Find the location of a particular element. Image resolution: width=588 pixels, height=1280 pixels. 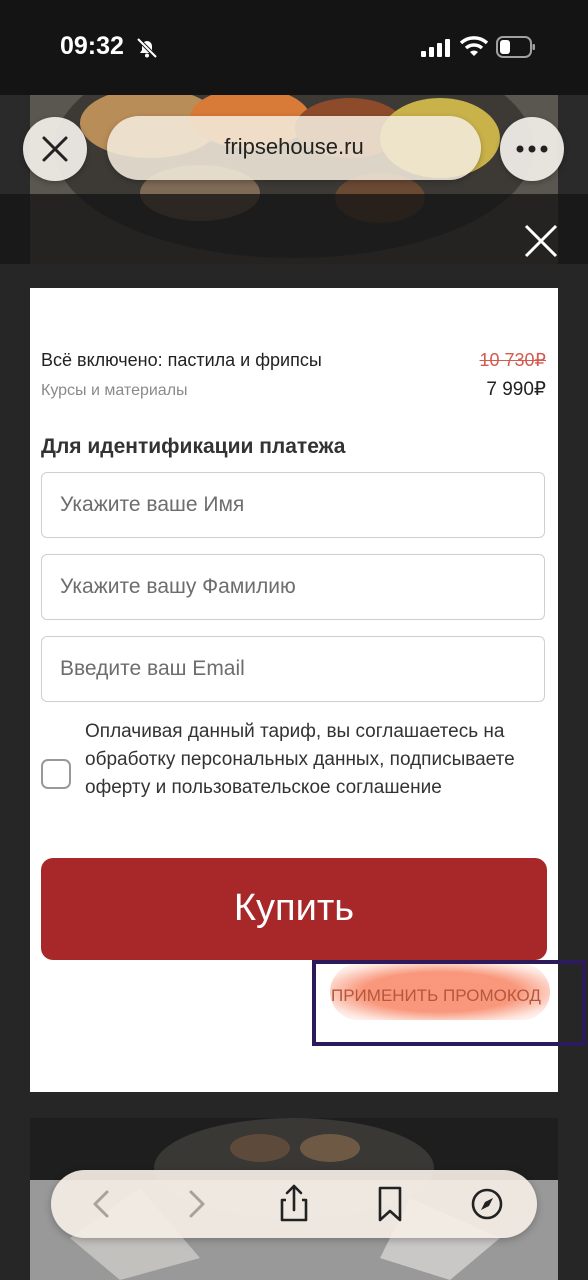

address-bar: fripsehouse.ru is located at coordinates (294, 148).